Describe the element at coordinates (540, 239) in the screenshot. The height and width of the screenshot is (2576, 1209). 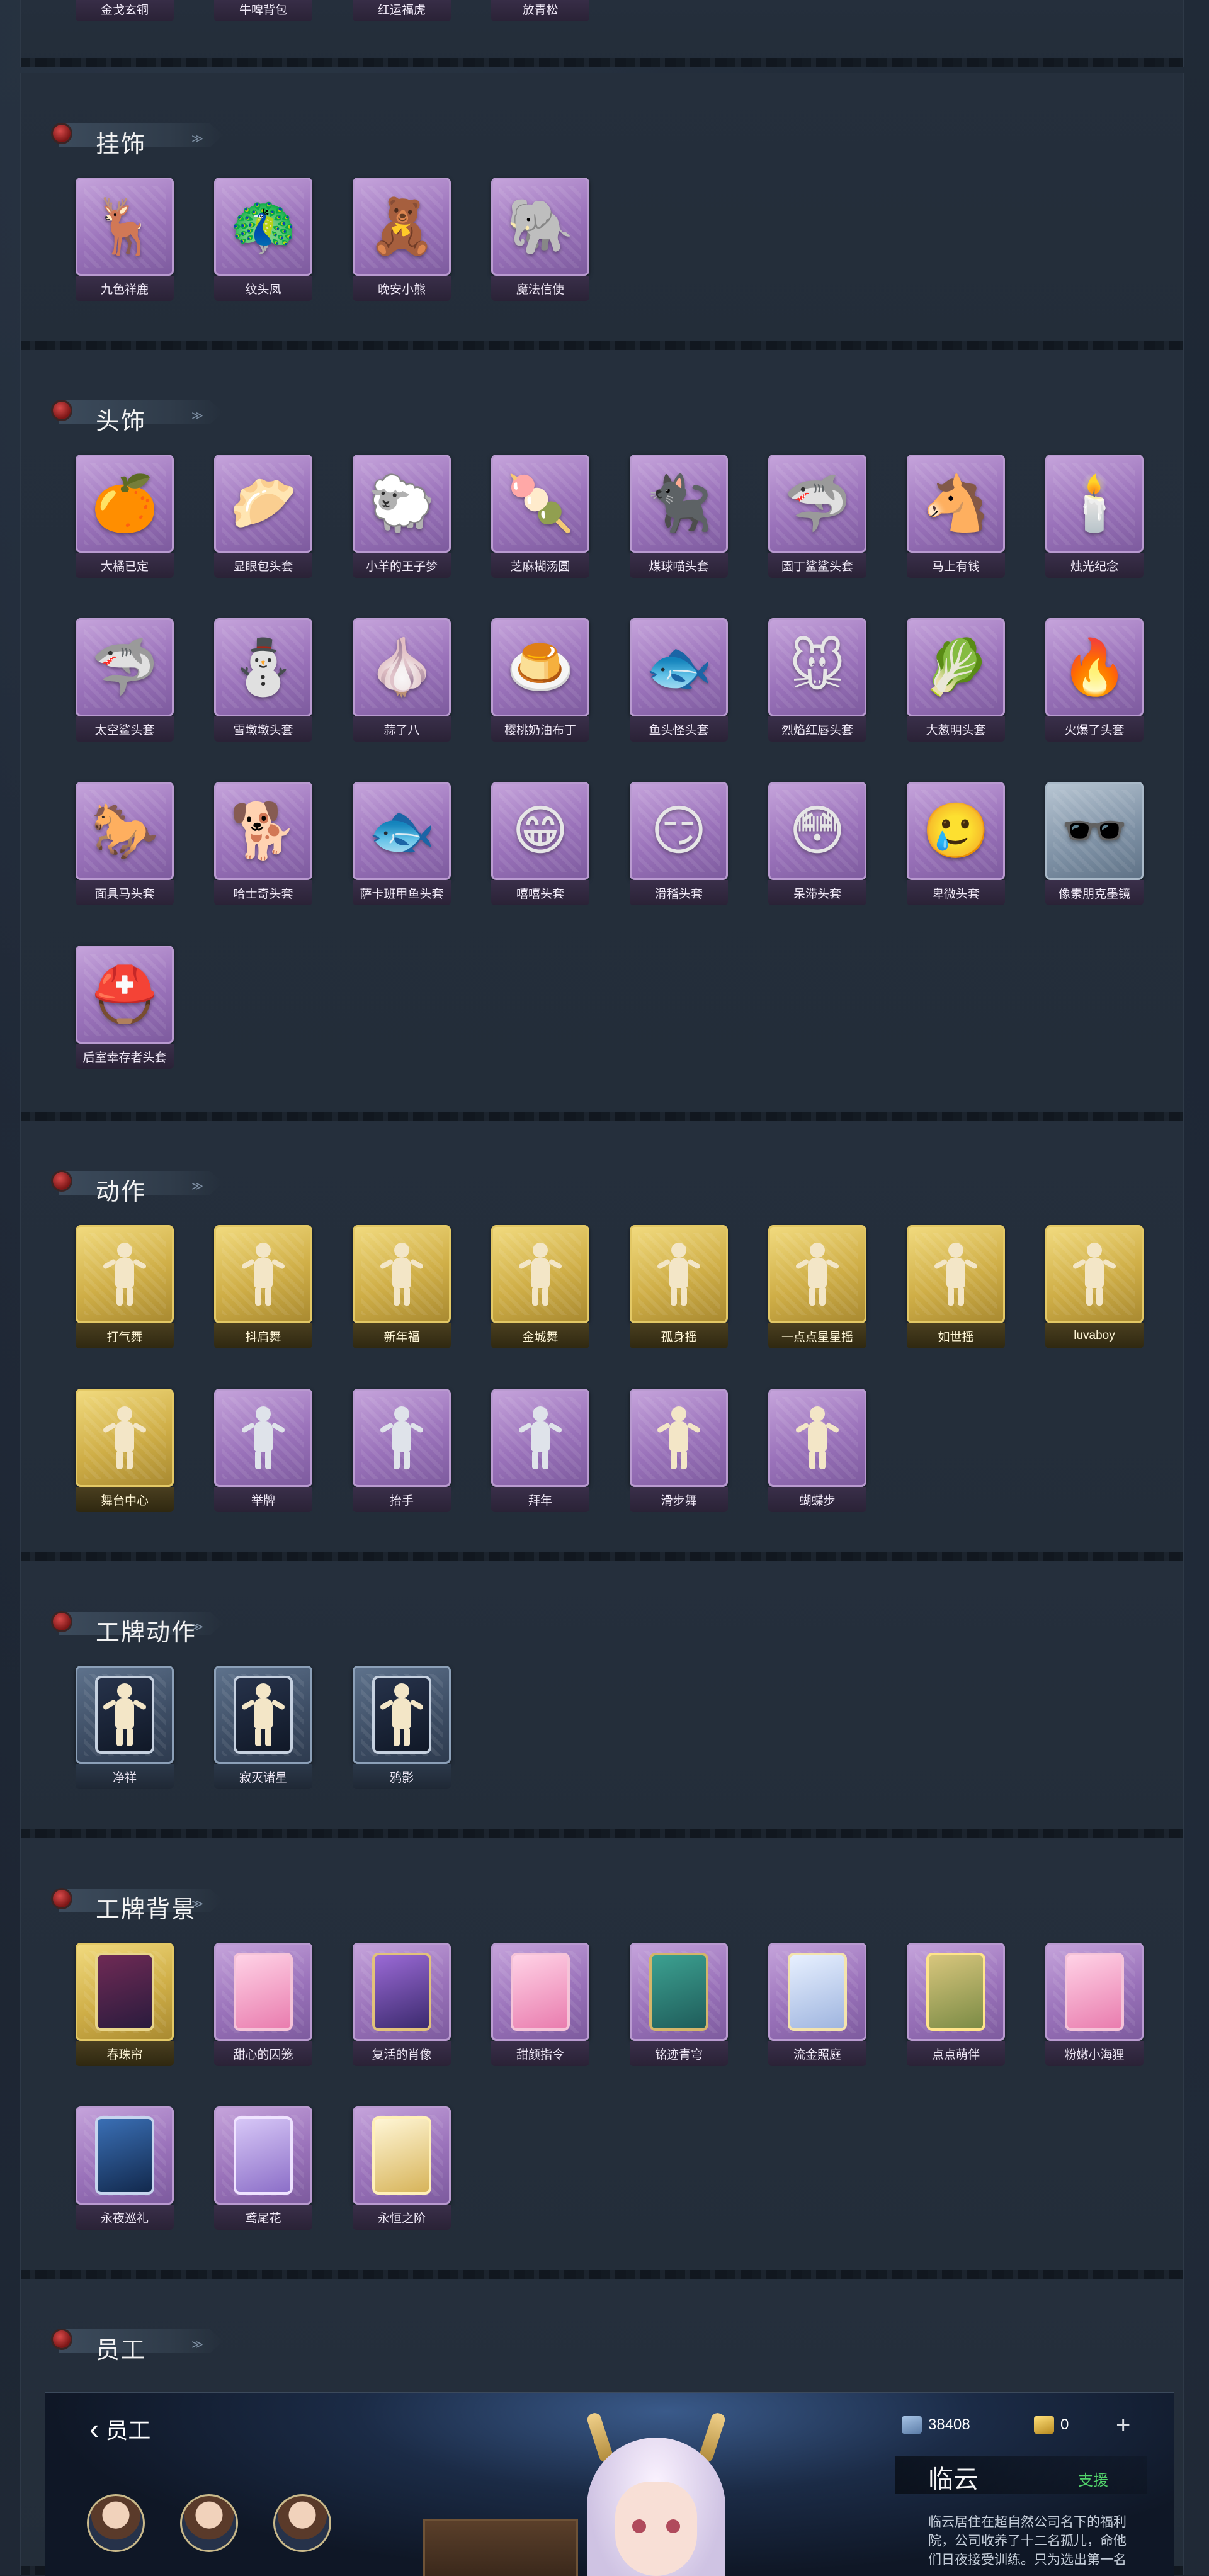
I see `item-card: 🐘 魔法信使` at that location.